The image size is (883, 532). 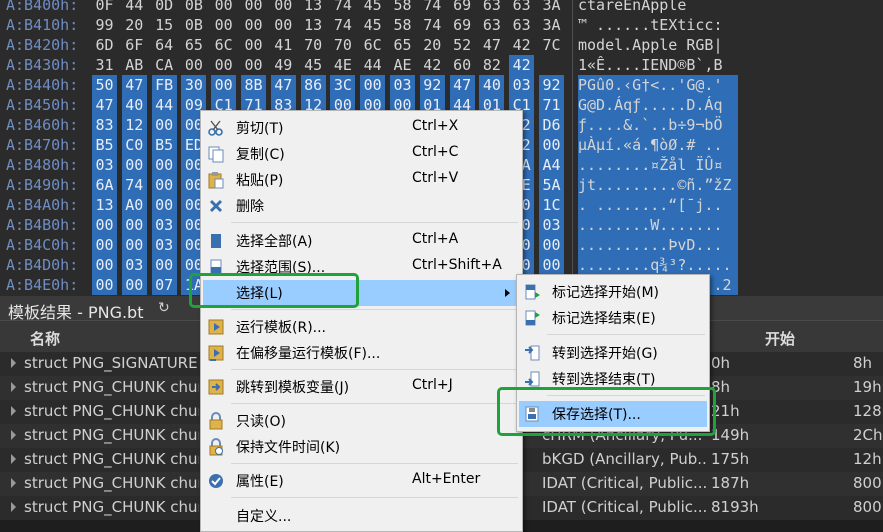 What do you see at coordinates (658, 85) in the screenshot?
I see `ascii-text: PGû0.‹G†<..'G@.'` at bounding box center [658, 85].